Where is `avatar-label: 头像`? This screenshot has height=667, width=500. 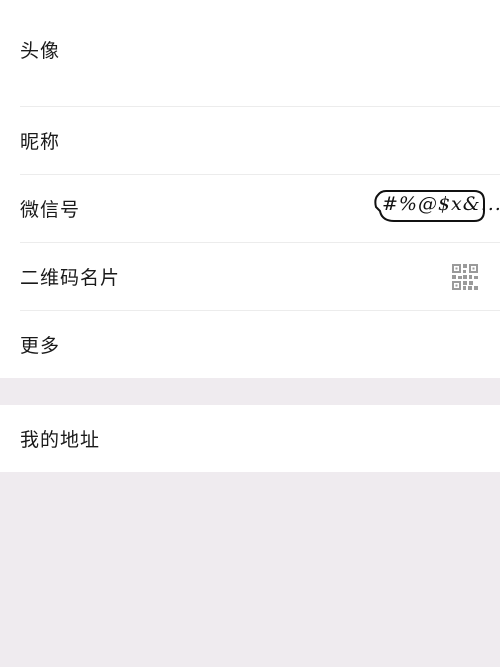 avatar-label: 头像 is located at coordinates (40, 51).